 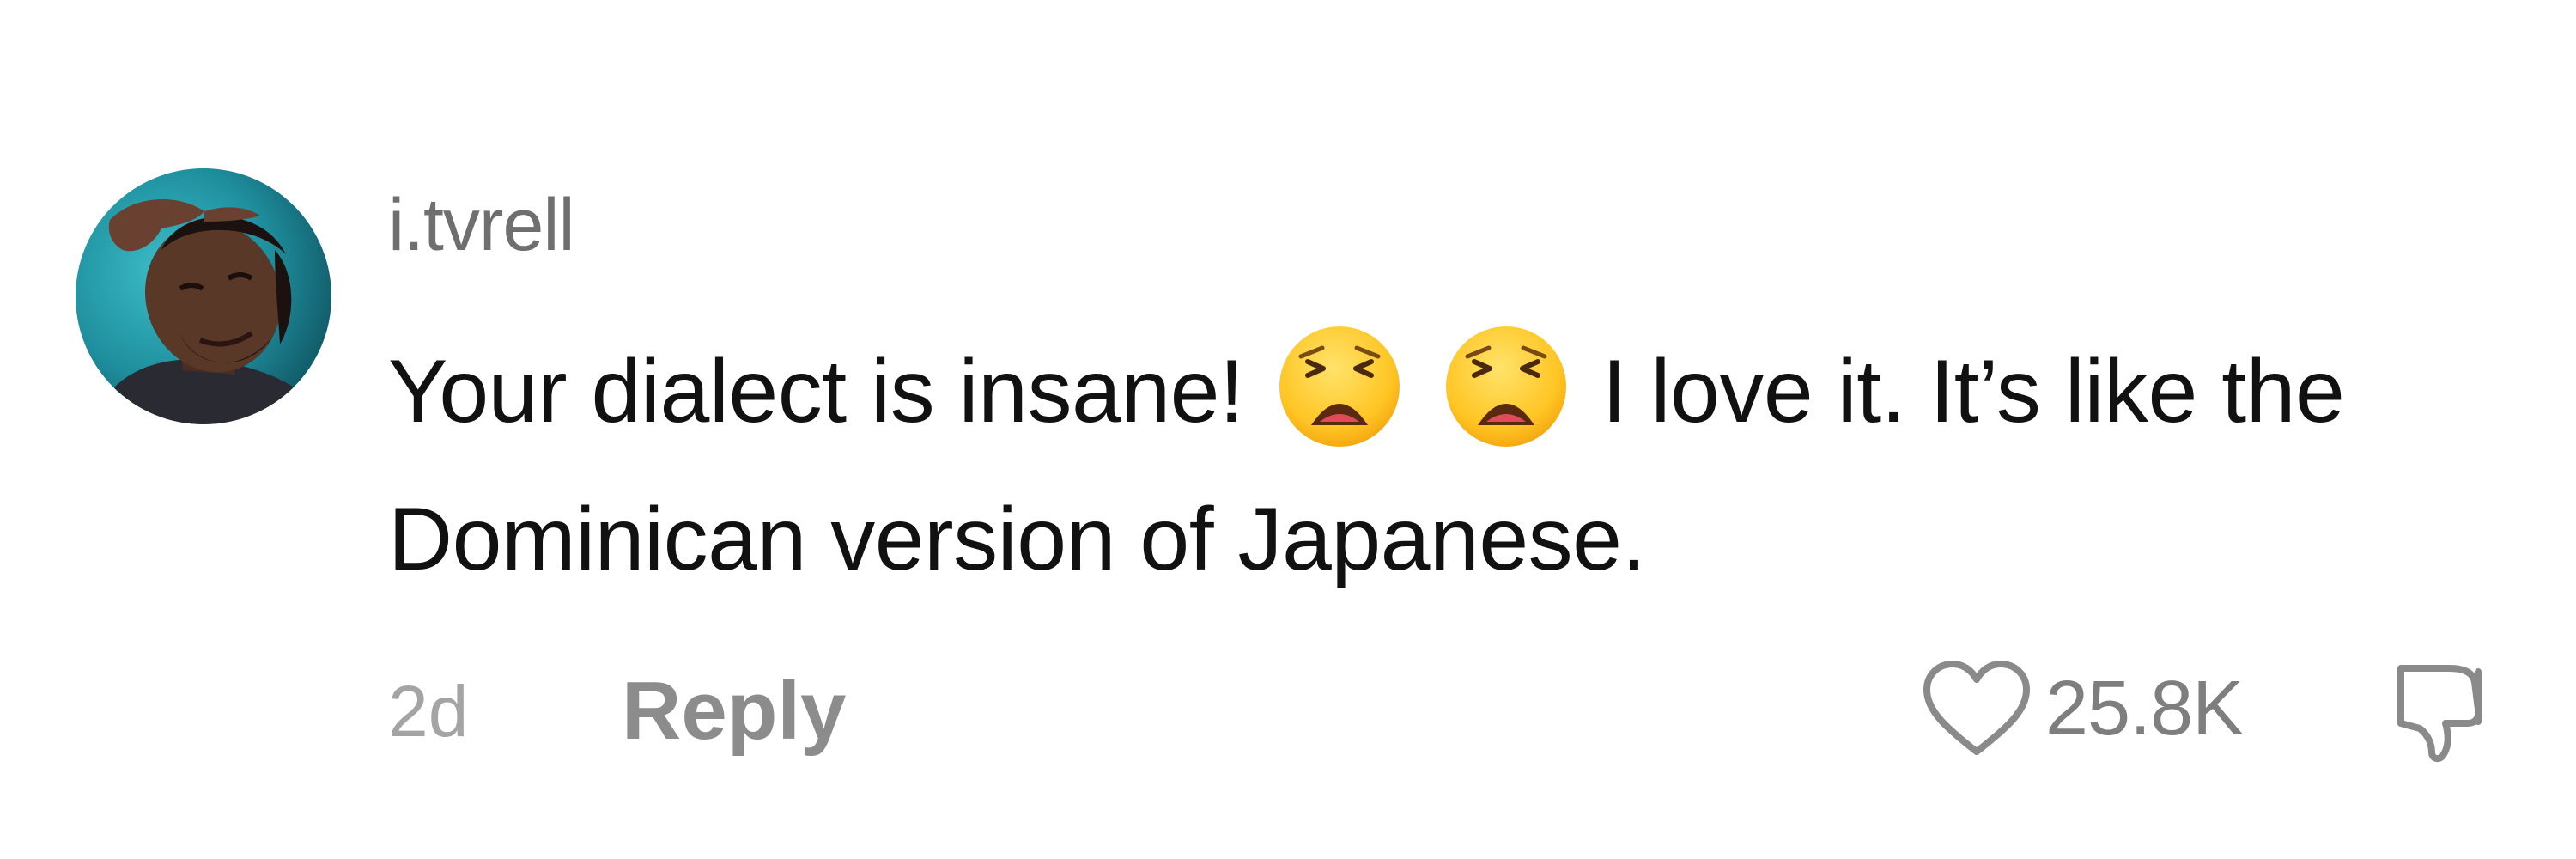 What do you see at coordinates (1288, 709) in the screenshot?
I see `comment-actions: 2d Reply 25.8K` at bounding box center [1288, 709].